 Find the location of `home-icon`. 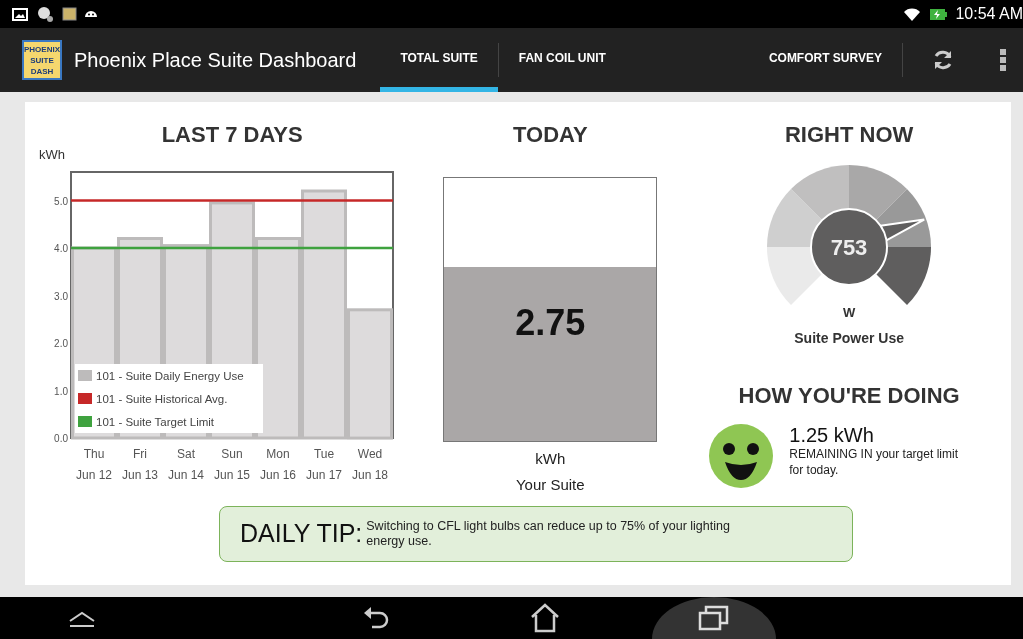

home-icon is located at coordinates (545, 618).